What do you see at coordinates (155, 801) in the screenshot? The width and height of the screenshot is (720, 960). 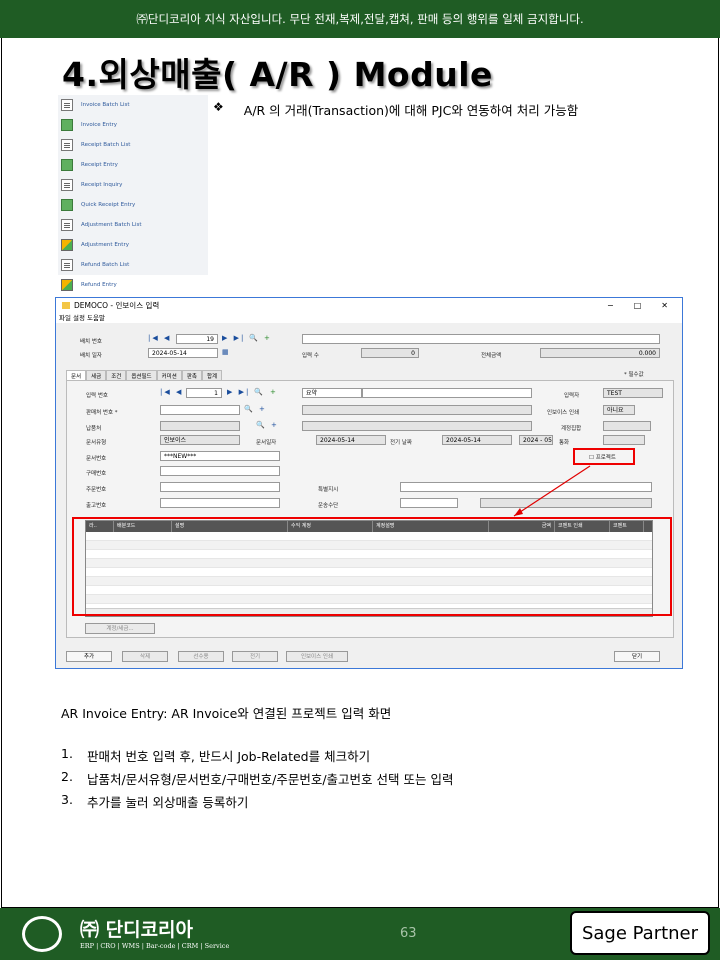 I see `step-item: 3. 추가를 눌러 외상매출 등록하기` at bounding box center [155, 801].